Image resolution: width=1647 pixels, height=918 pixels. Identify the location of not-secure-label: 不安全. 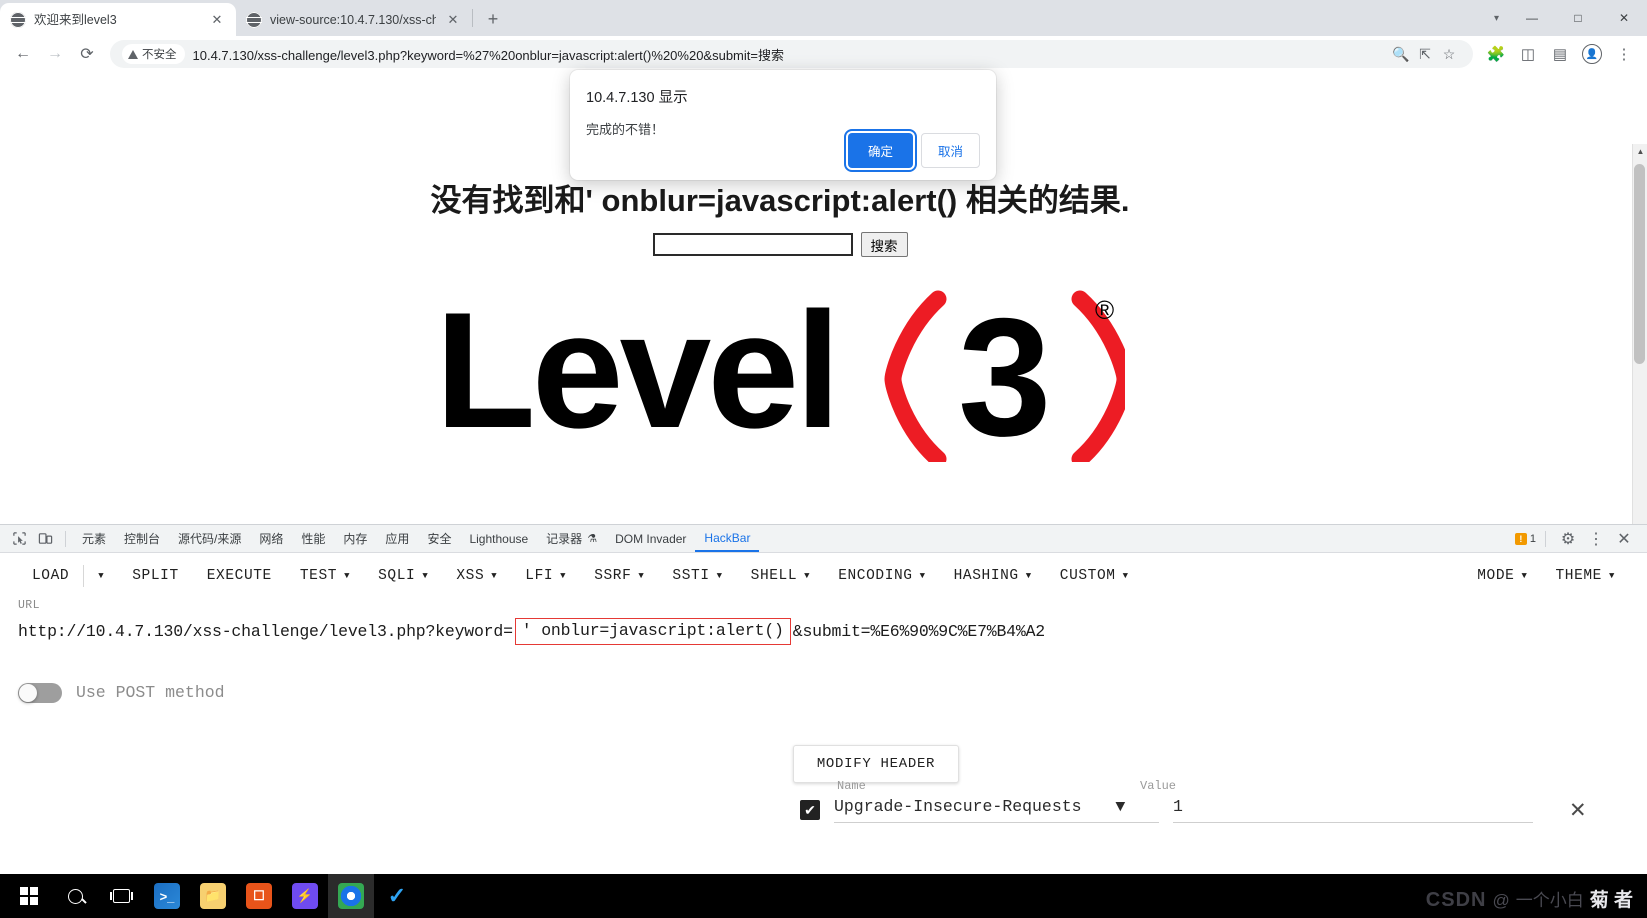
(159, 55).